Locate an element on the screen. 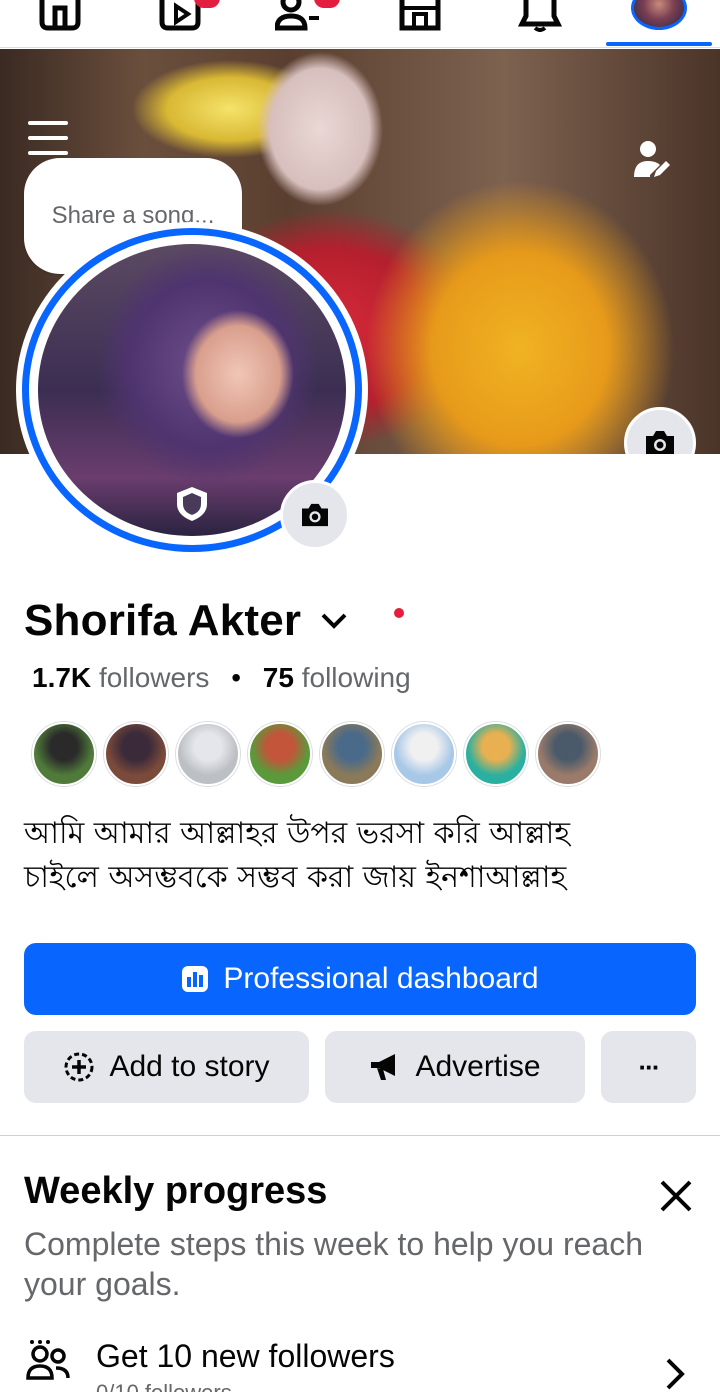 The width and height of the screenshot is (720, 1392). new-indicator-dot is located at coordinates (399, 613).